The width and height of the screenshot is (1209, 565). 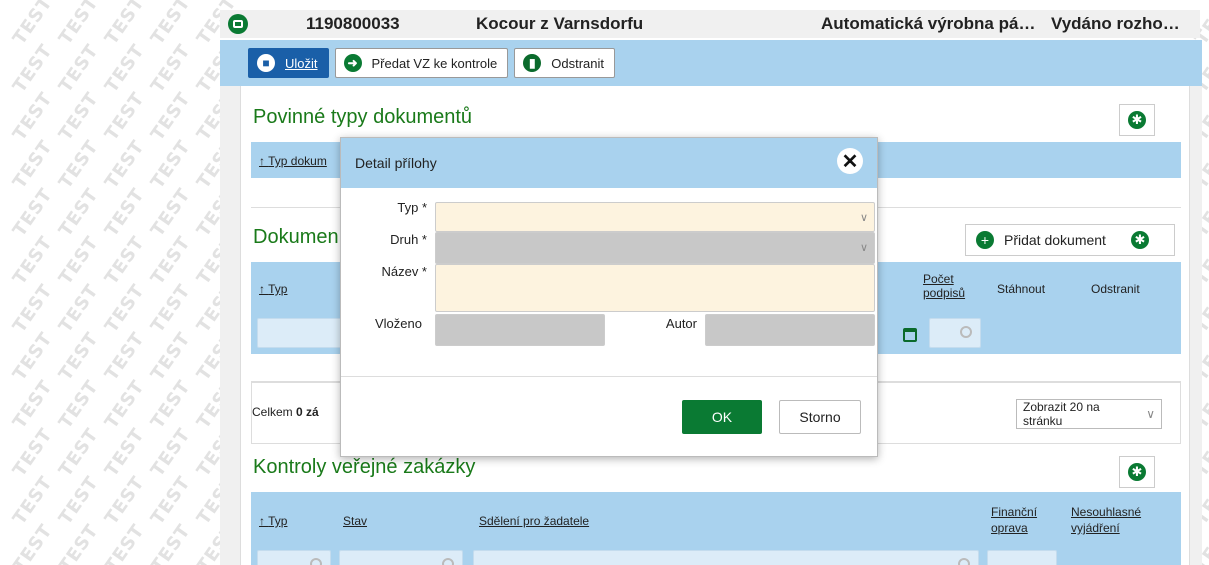 What do you see at coordinates (355, 521) in the screenshot?
I see `state-column: Stav` at bounding box center [355, 521].